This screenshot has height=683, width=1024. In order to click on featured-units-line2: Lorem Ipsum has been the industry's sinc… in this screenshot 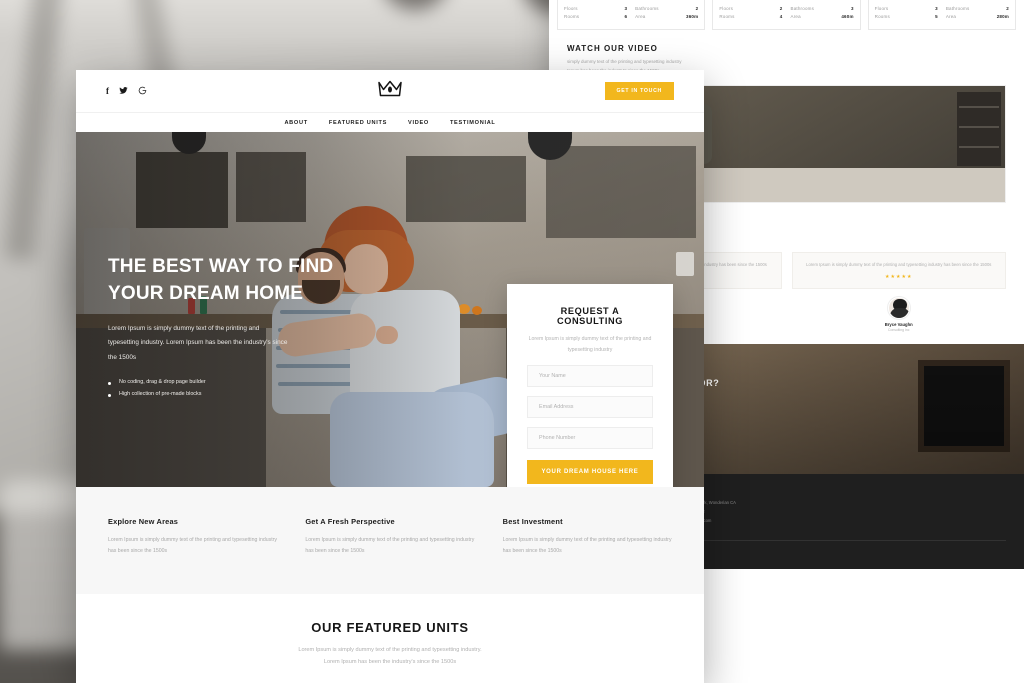, I will do `click(390, 662)`.